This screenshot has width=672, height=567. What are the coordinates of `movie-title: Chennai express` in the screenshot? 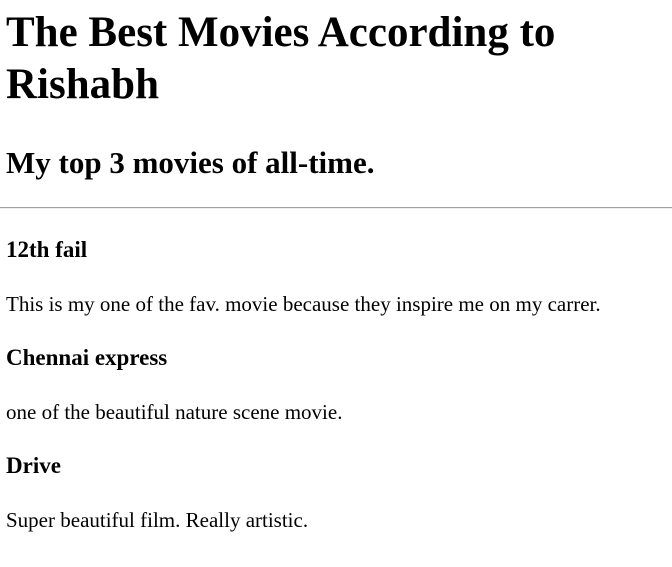 It's located at (87, 358).